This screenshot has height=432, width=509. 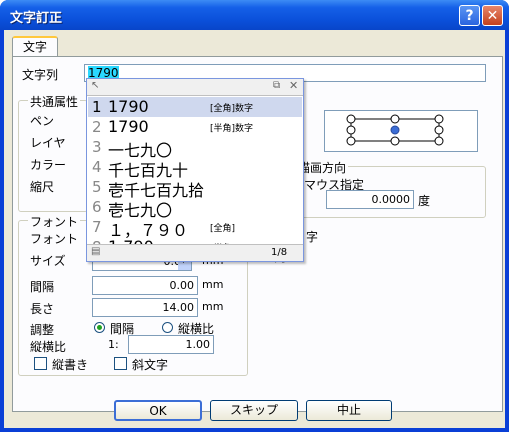 What do you see at coordinates (195, 107) in the screenshot?
I see `candidate-item: 1 1790 [全角]数字` at bounding box center [195, 107].